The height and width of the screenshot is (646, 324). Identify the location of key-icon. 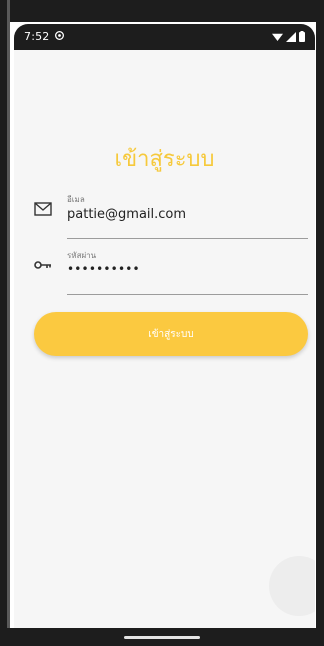
(42, 265).